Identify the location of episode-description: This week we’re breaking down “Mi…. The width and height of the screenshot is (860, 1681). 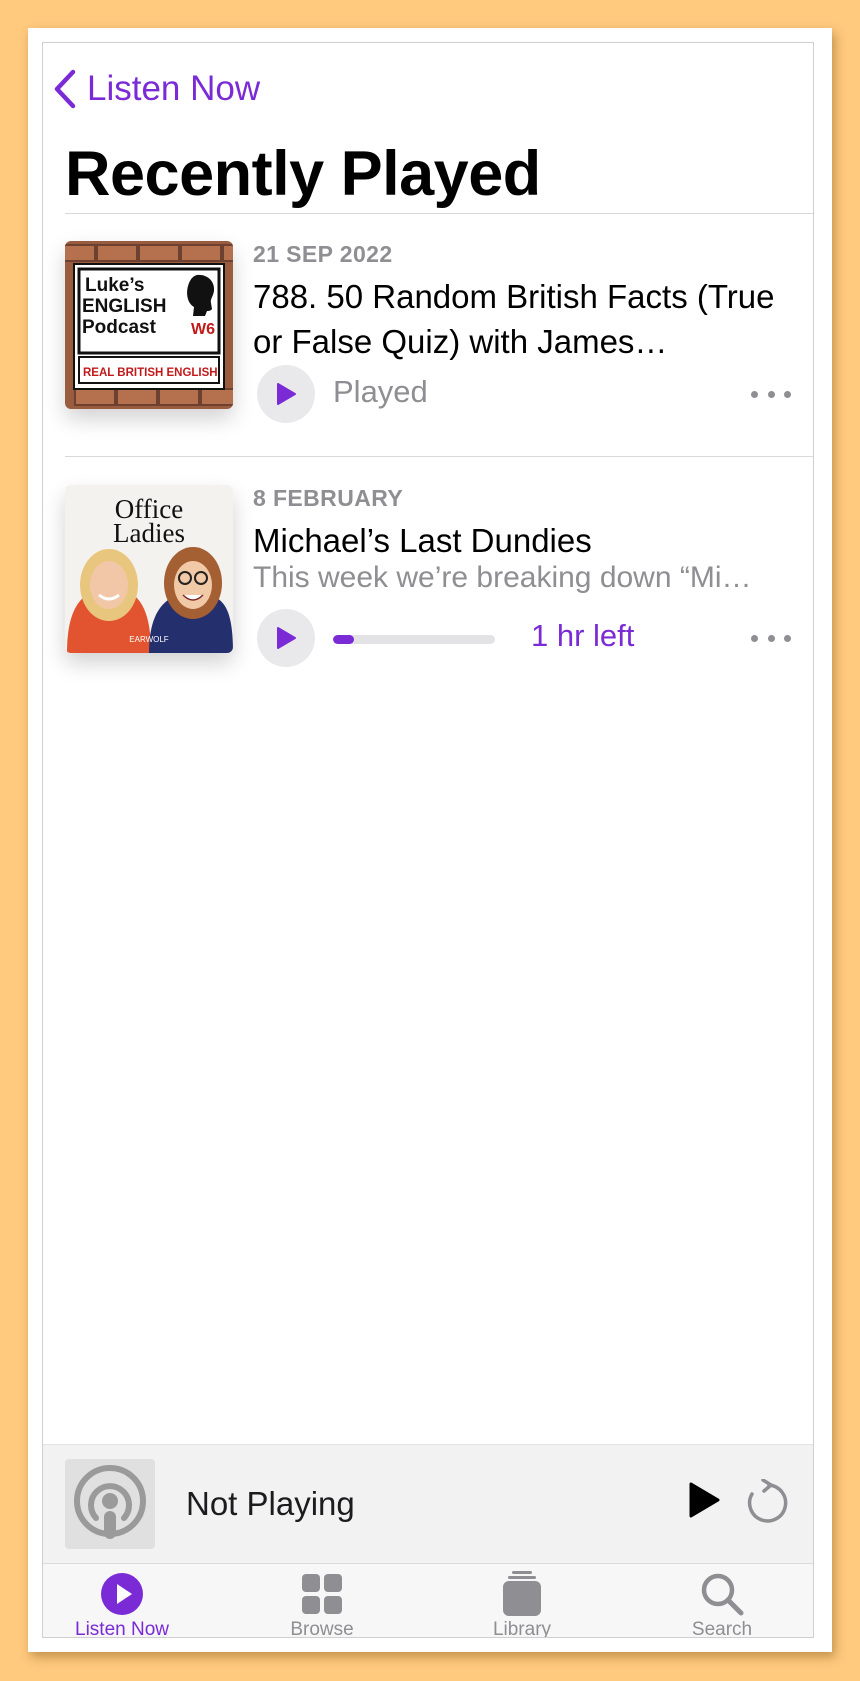
(502, 577).